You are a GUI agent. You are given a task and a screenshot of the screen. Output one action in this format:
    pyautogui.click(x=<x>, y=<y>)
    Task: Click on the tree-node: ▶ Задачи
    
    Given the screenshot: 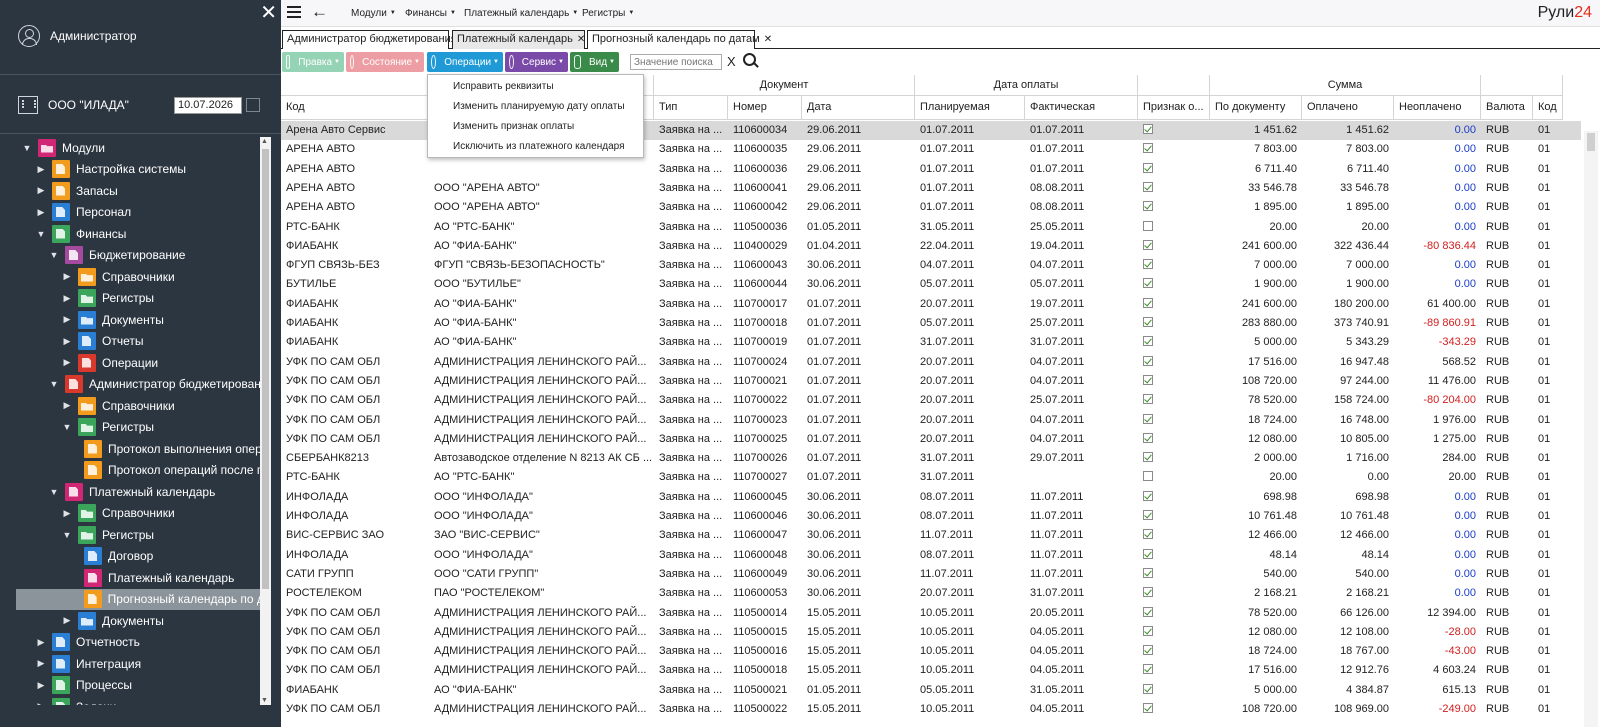 What is the action you would take?
    pyautogui.click(x=76, y=700)
    